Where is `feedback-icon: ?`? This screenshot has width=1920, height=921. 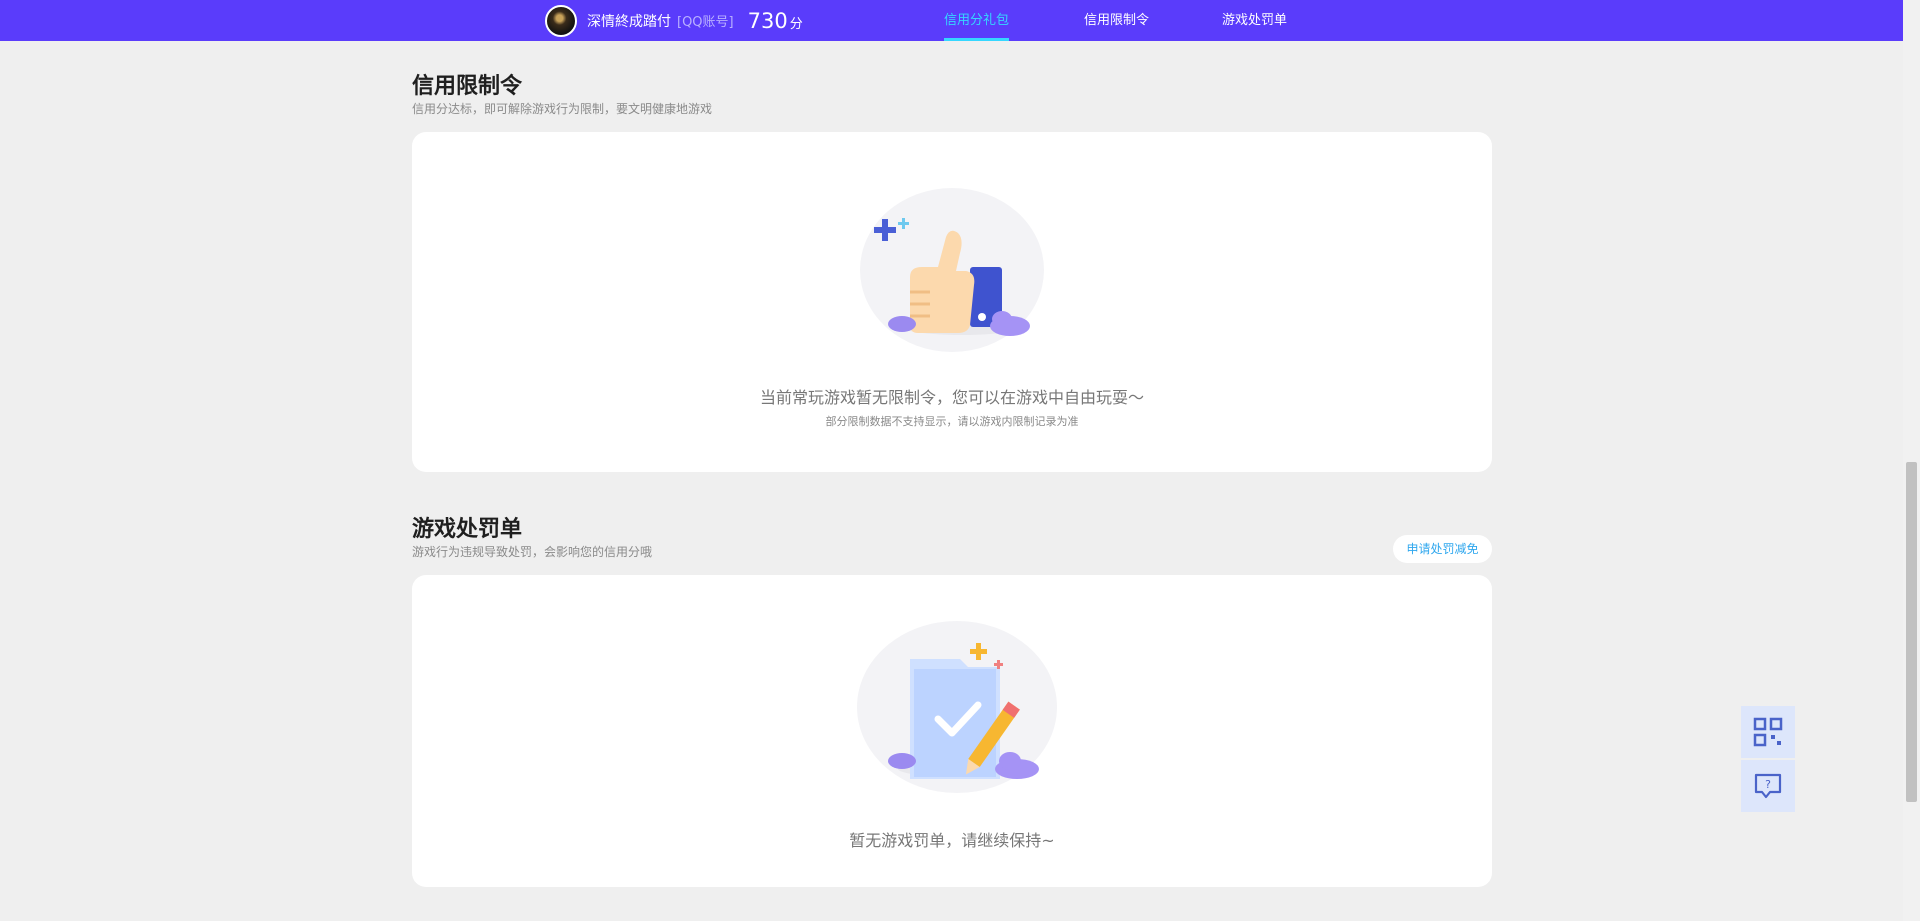
feedback-icon: ? is located at coordinates (1768, 786).